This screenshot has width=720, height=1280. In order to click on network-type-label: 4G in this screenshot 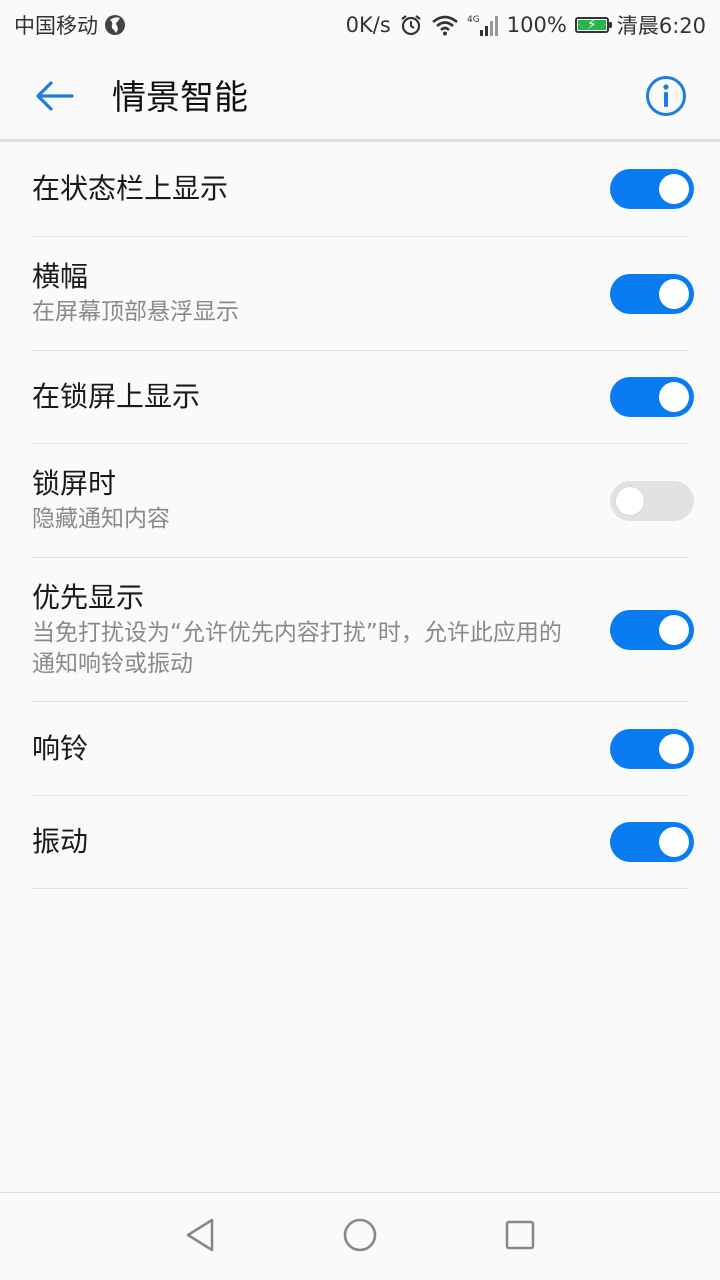, I will do `click(473, 20)`.